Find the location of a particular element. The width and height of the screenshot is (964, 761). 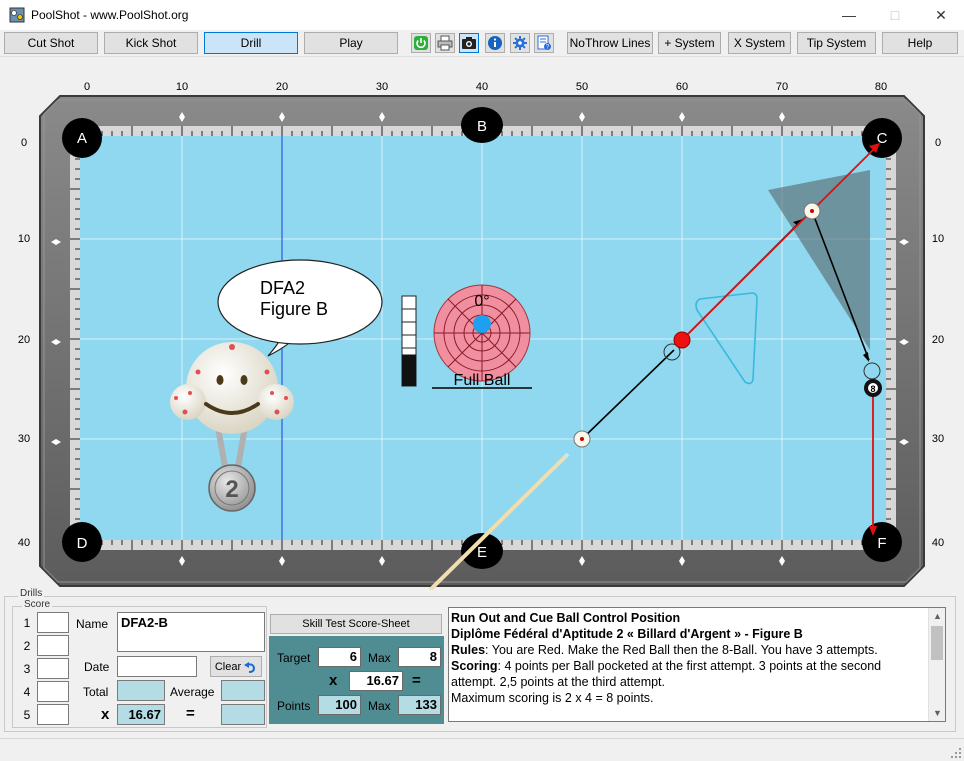

max-label: Max is located at coordinates (379, 658).